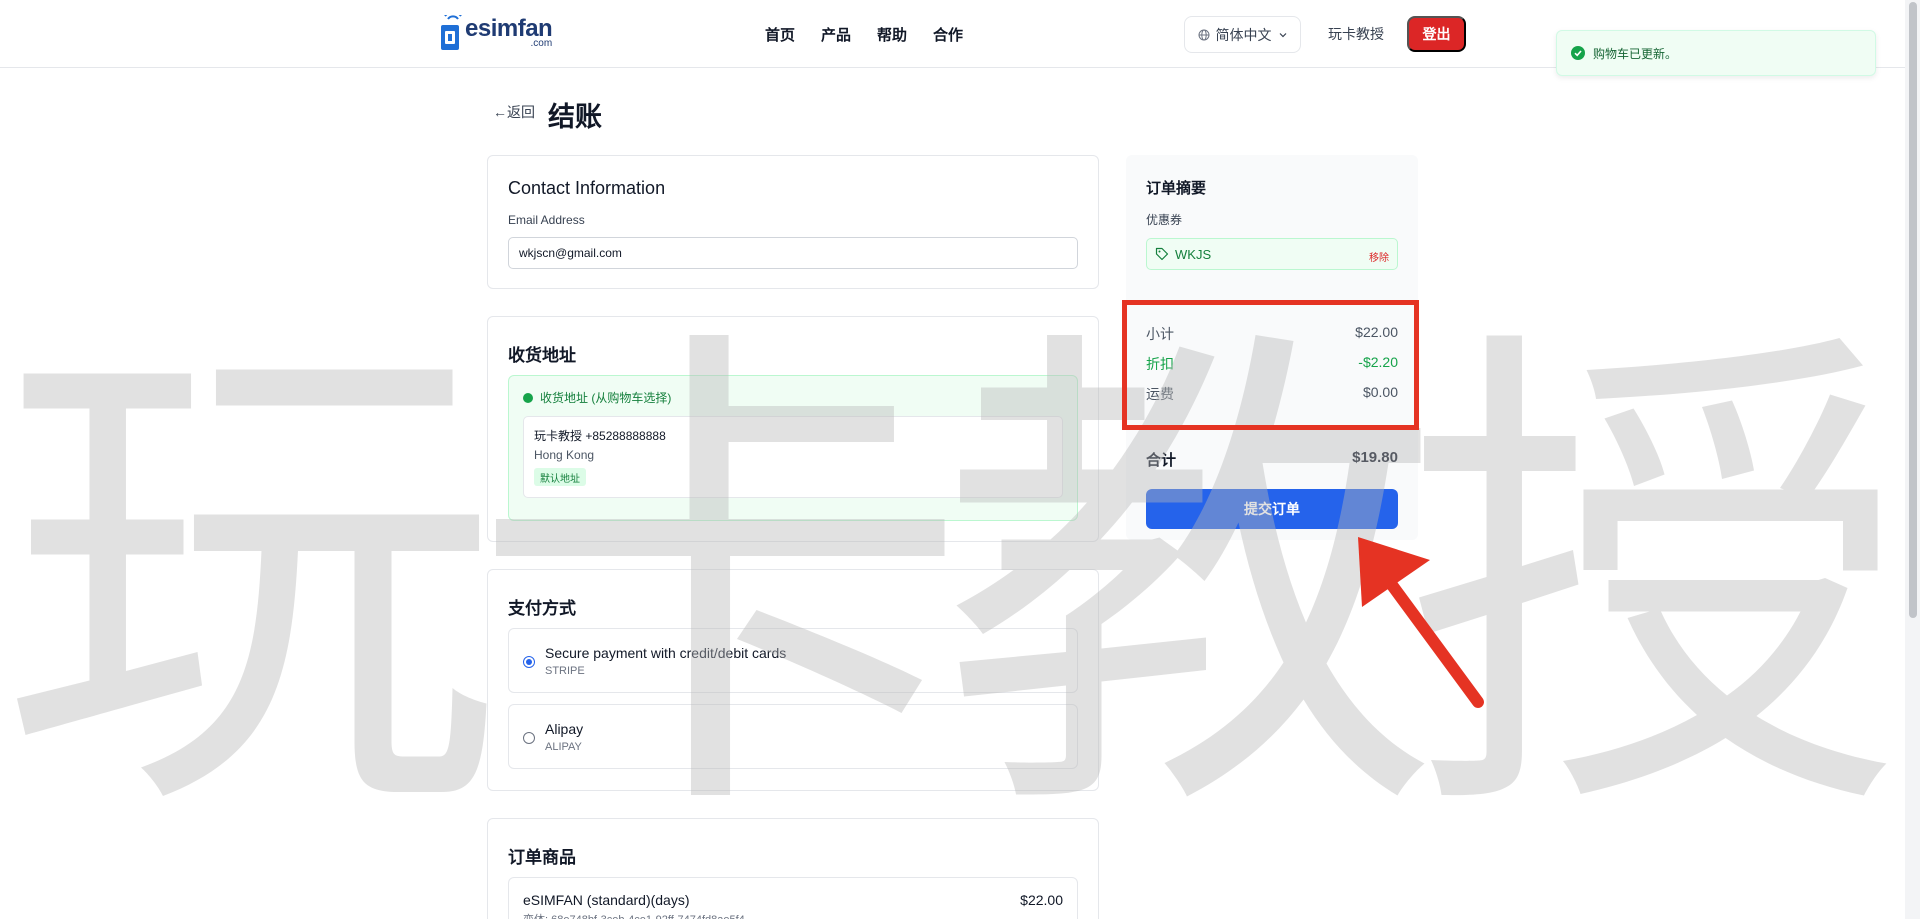 The height and width of the screenshot is (919, 1920). I want to click on address-title: 收货地址, so click(542, 355).